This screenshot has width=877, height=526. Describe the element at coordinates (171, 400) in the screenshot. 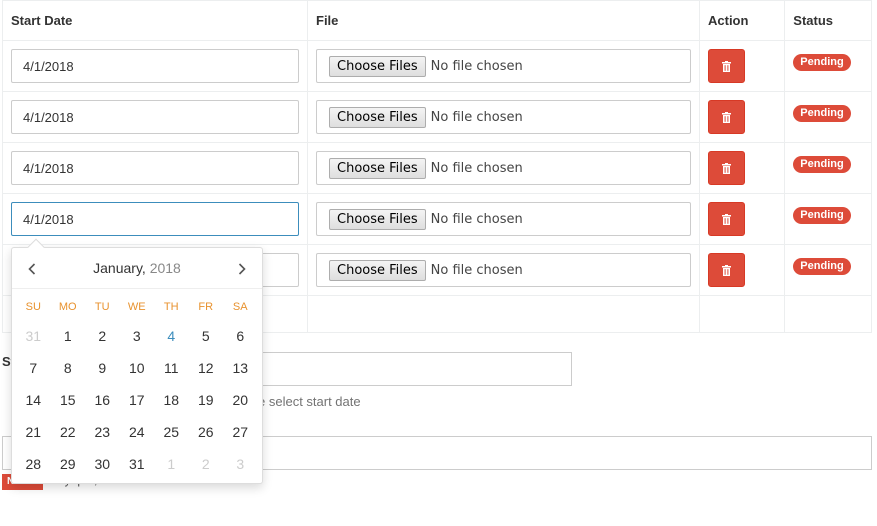

I see `day-cell: 18` at that location.